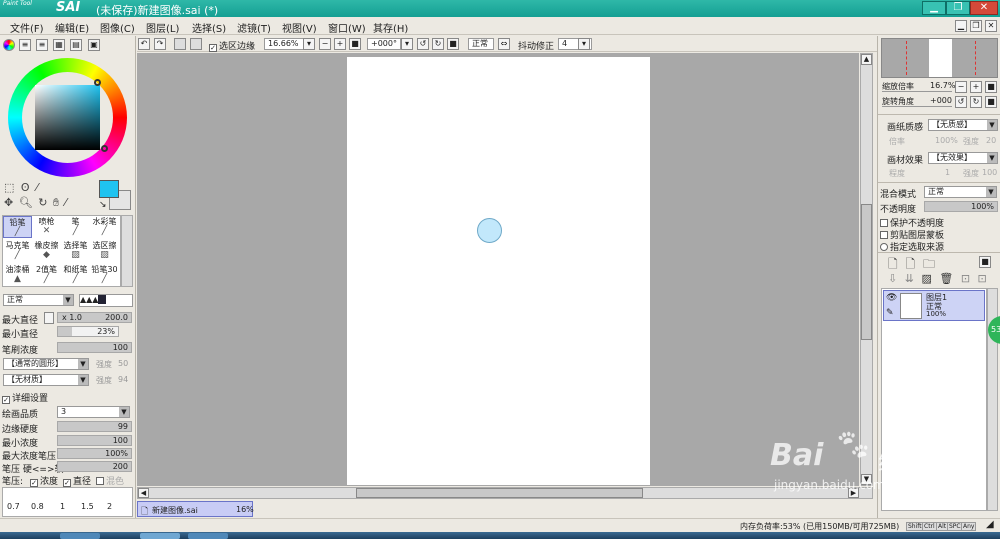 This screenshot has width=1000, height=539. I want to click on rotate-left-icon: ↺, so click(423, 44).